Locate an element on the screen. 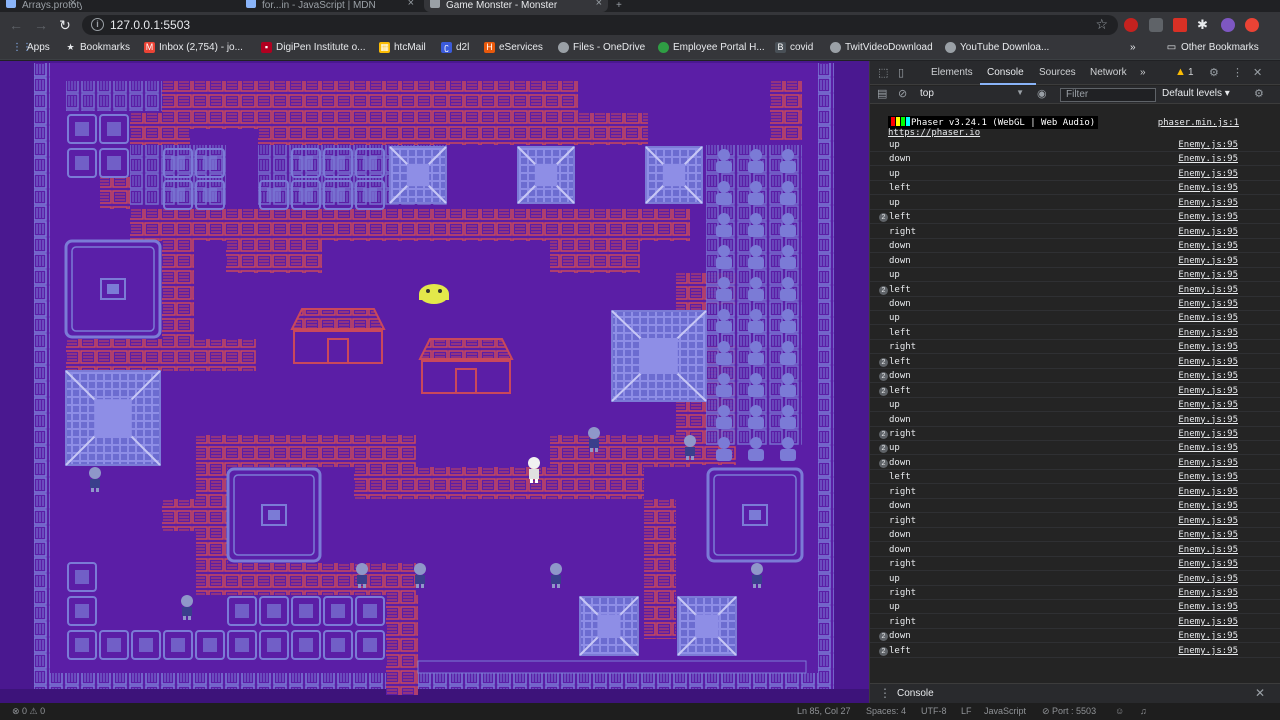  feedback-icon: ☺ is located at coordinates (1119, 711).